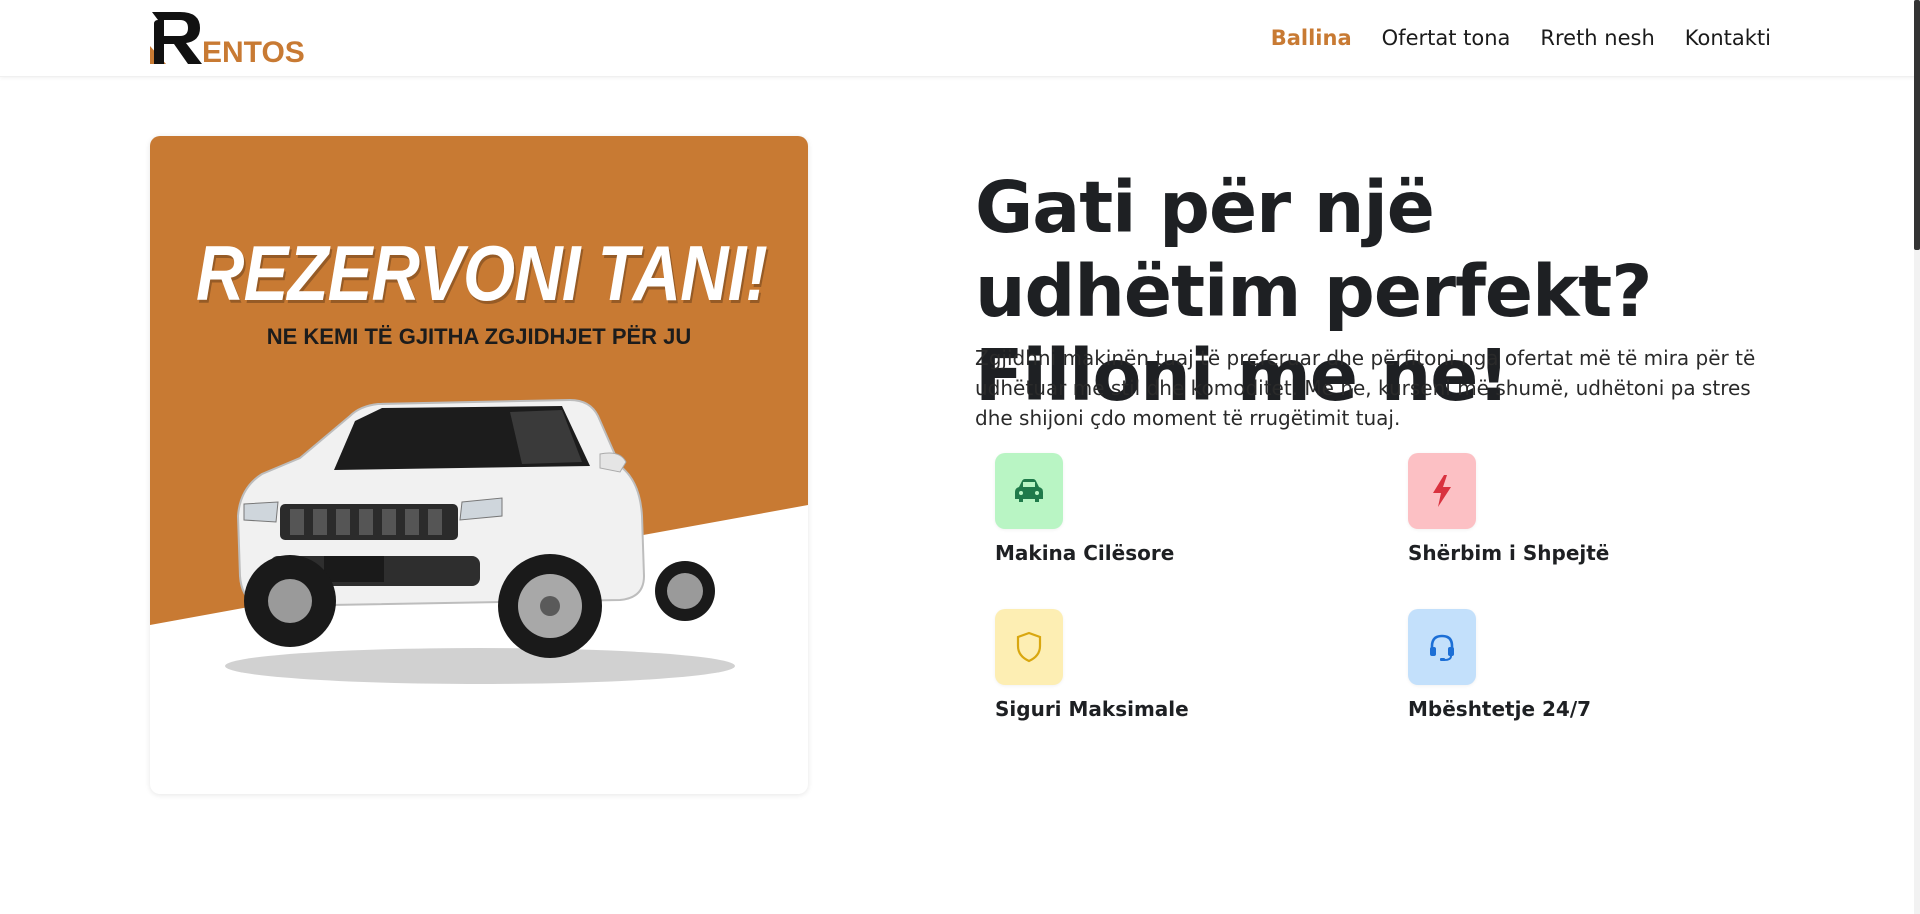 This screenshot has width=1920, height=914. What do you see at coordinates (1573, 669) in the screenshot?
I see `feature-support-24-7: Mbështetje 24/7` at bounding box center [1573, 669].